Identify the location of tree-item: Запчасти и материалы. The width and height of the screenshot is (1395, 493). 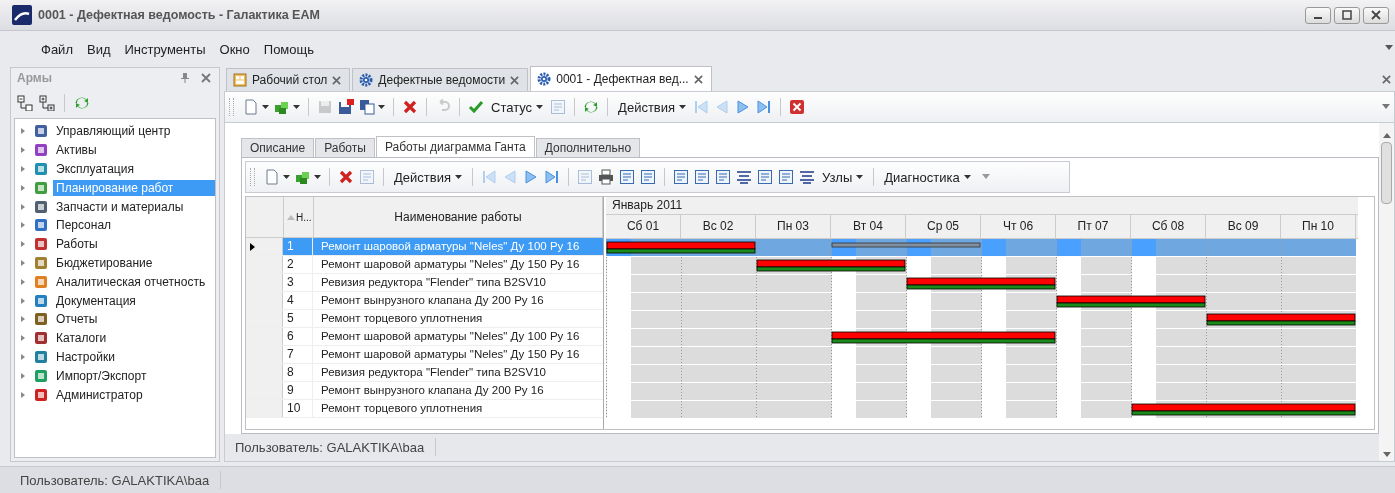
(120, 206).